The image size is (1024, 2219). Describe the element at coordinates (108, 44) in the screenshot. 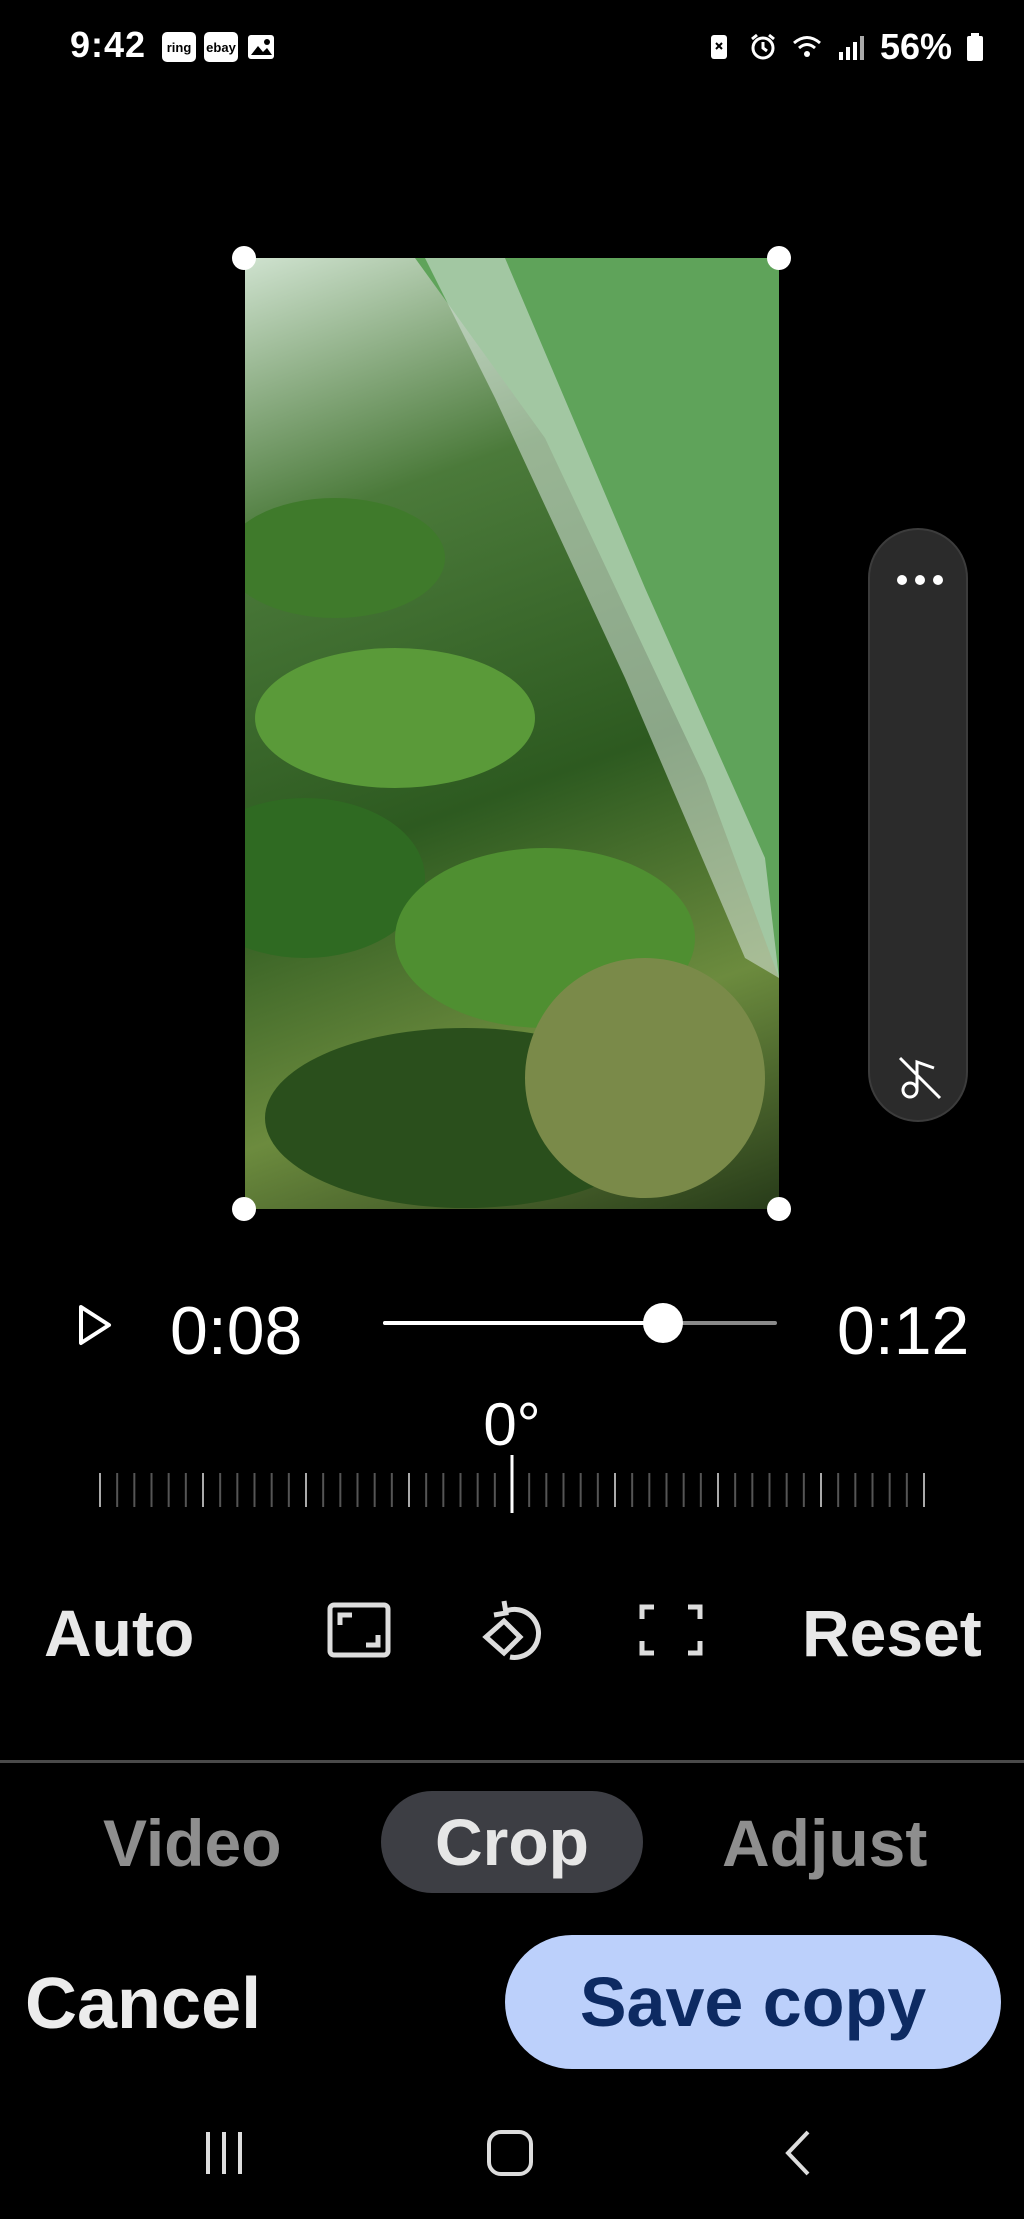

I see `status-time: 9:42` at that location.